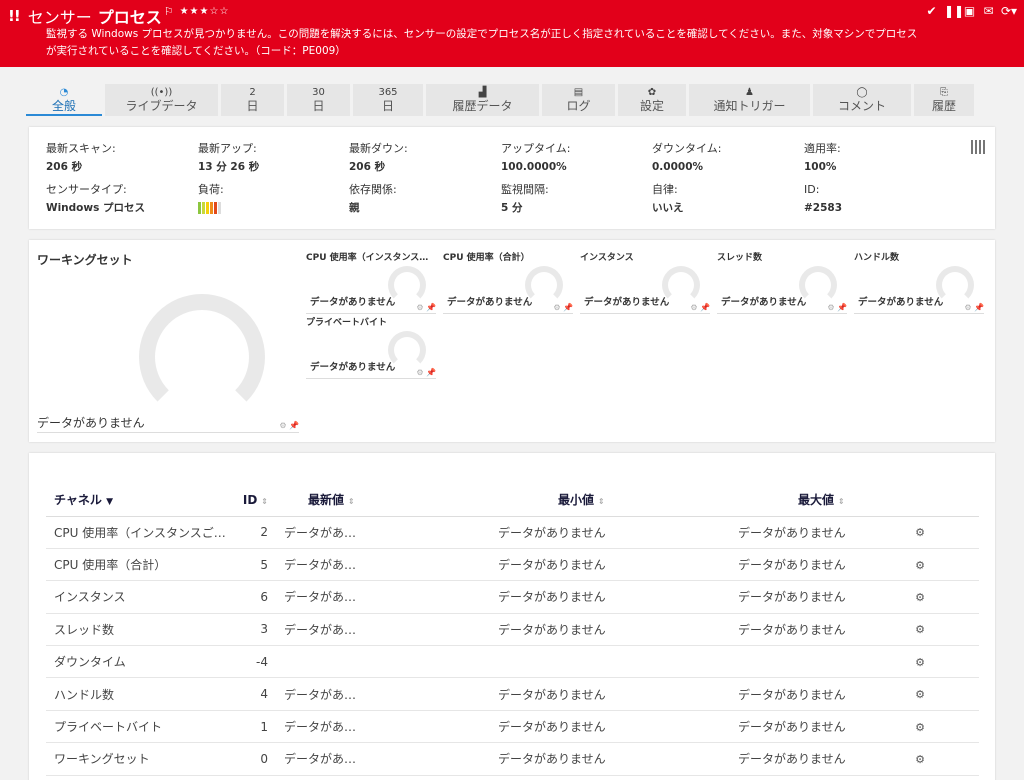 The image size is (1024, 780). I want to click on working-set-title: ワーキングセット, so click(85, 260).